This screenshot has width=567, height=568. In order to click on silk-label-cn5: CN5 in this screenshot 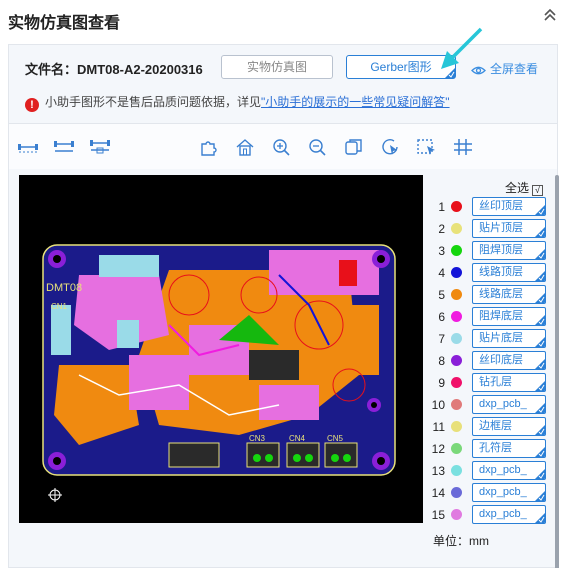, I will do `click(335, 438)`.